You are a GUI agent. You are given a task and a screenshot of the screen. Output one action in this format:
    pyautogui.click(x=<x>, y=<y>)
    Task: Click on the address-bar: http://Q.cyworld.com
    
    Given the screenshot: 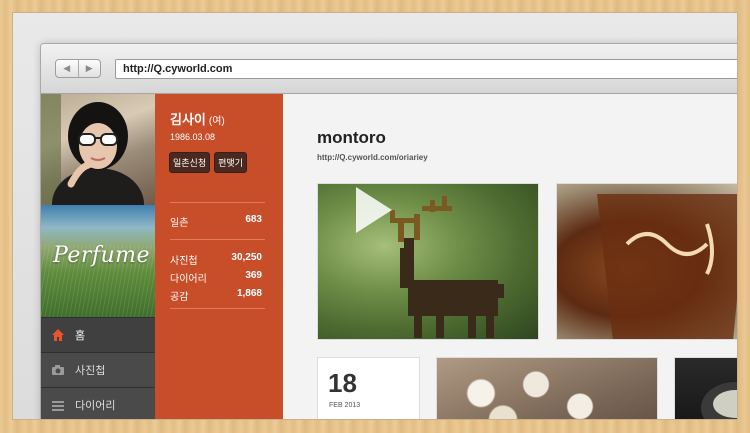 What is the action you would take?
    pyautogui.click(x=426, y=69)
    